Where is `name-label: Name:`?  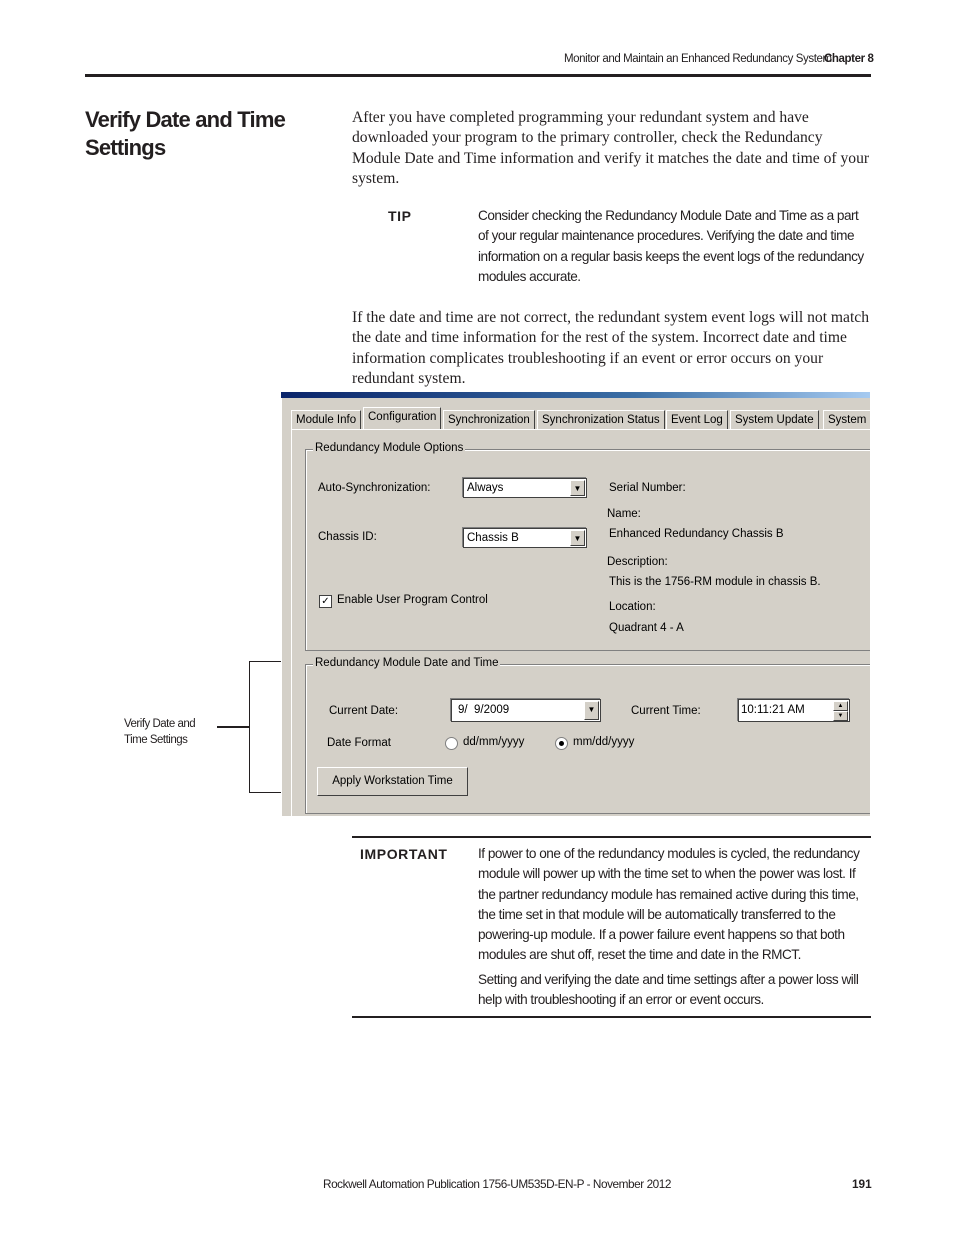
name-label: Name: is located at coordinates (624, 514).